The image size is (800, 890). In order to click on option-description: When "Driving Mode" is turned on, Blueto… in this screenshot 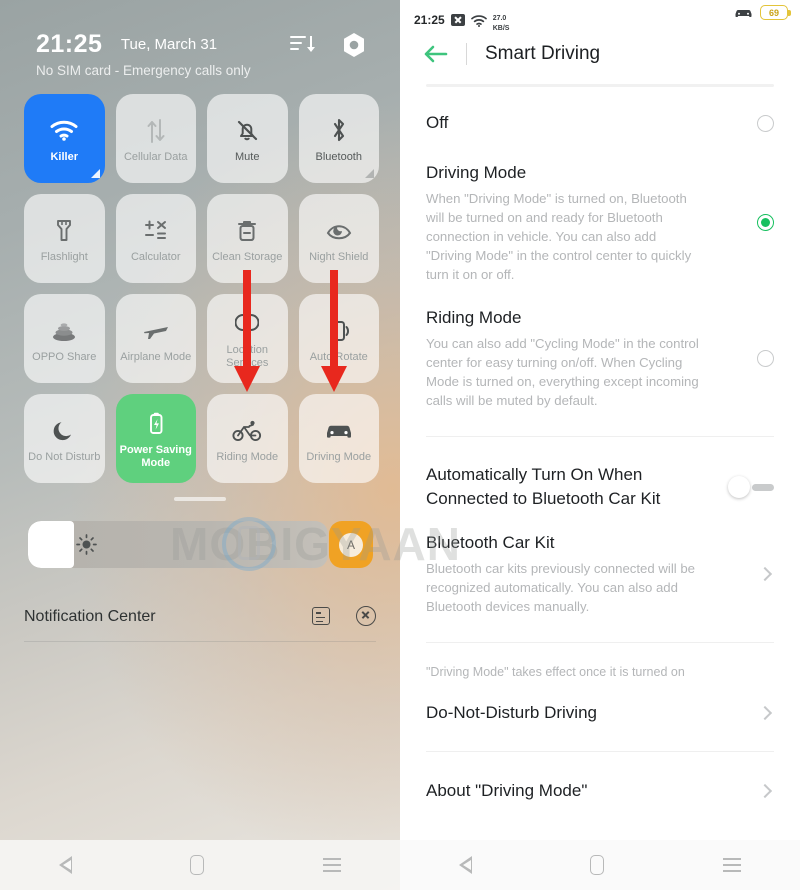, I will do `click(559, 236)`.